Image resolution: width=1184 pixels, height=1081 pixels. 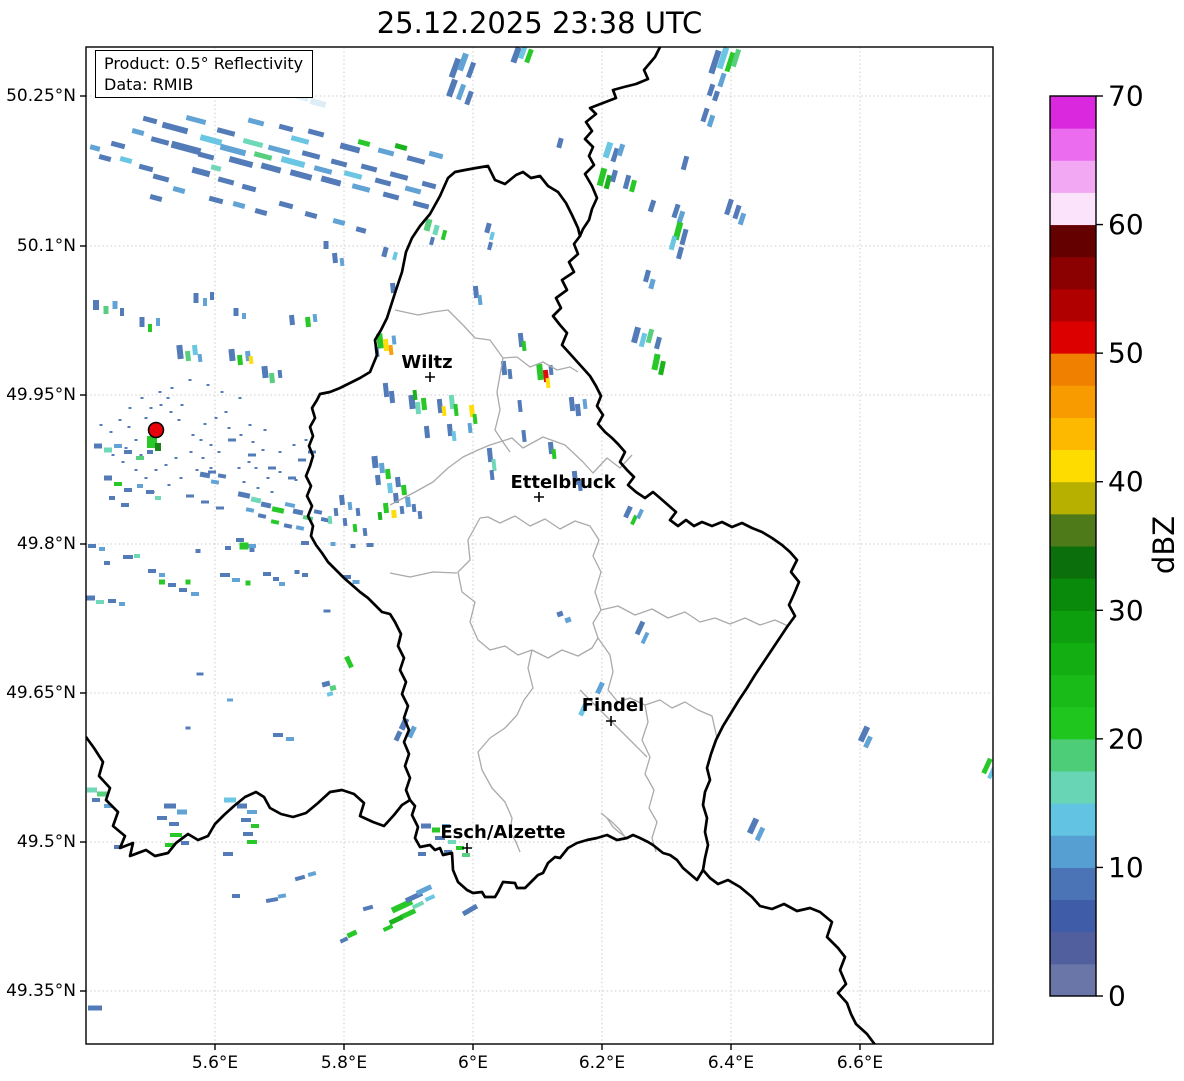 I want to click on city-label: Wiltz, so click(x=426, y=362).